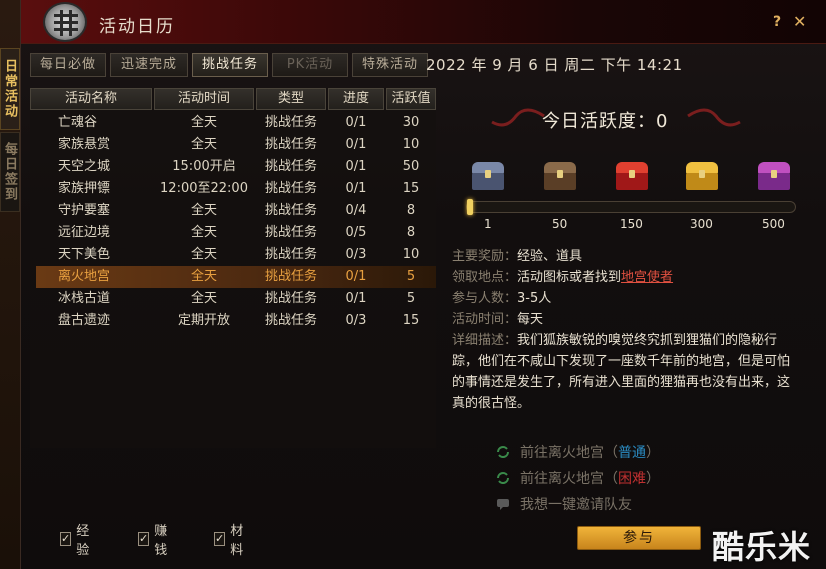 The width and height of the screenshot is (826, 569). What do you see at coordinates (518, 117) in the screenshot?
I see `left-ornament-icon` at bounding box center [518, 117].